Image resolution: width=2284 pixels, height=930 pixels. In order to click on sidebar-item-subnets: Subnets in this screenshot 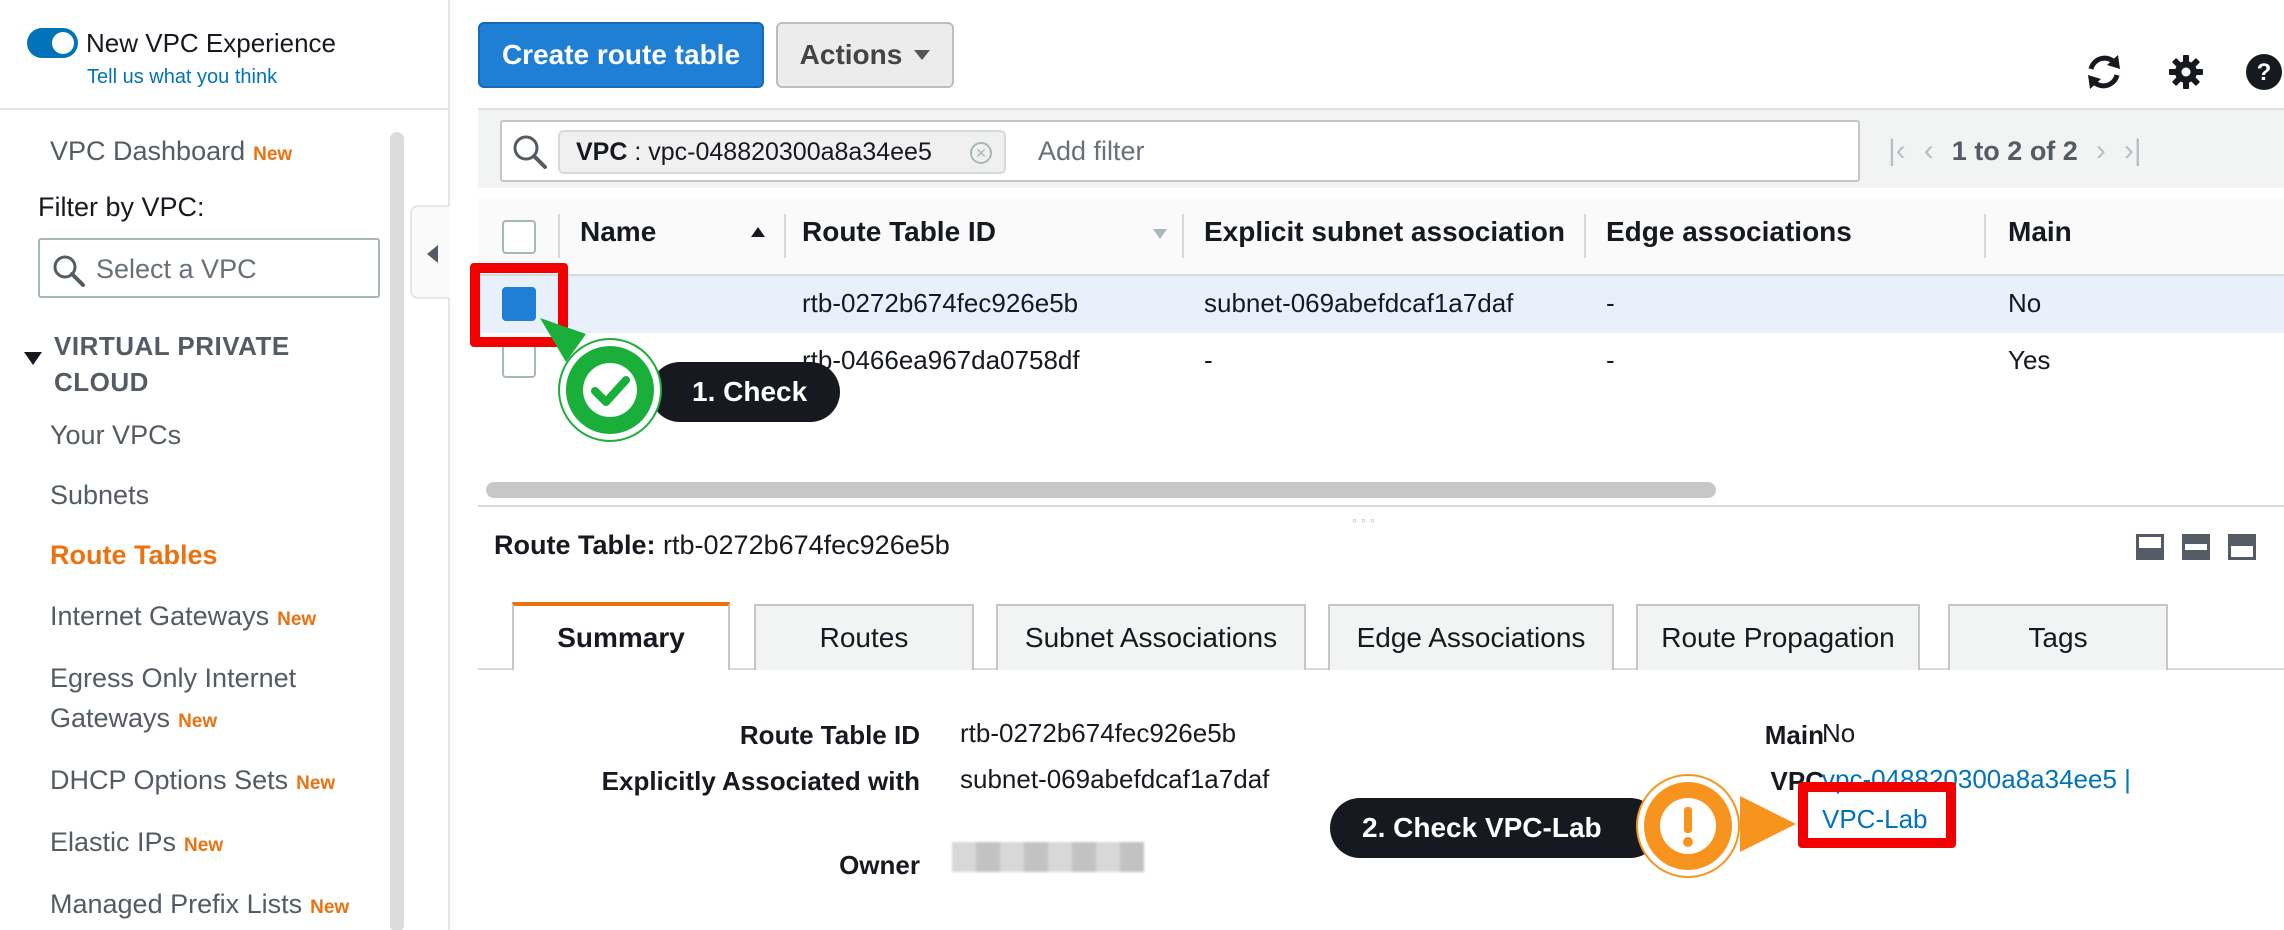, I will do `click(99, 495)`.